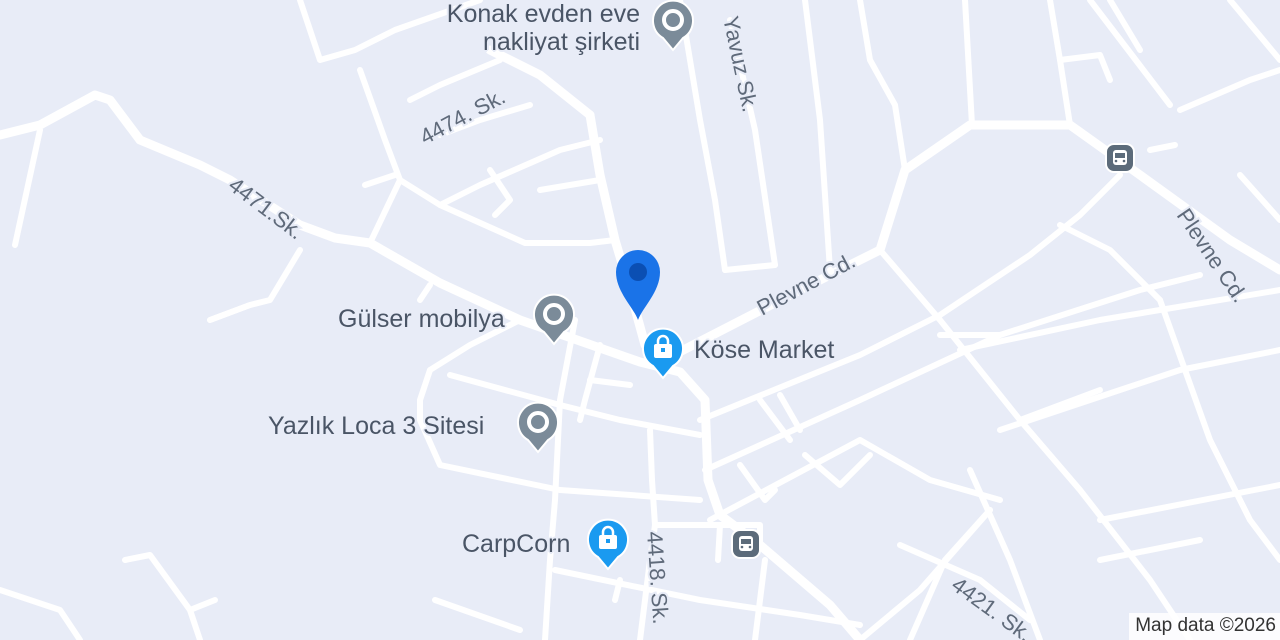 Image resolution: width=1280 pixels, height=640 pixels. Describe the element at coordinates (516, 544) in the screenshot. I see `poi-label-carpcorn: CarpCorn` at that location.